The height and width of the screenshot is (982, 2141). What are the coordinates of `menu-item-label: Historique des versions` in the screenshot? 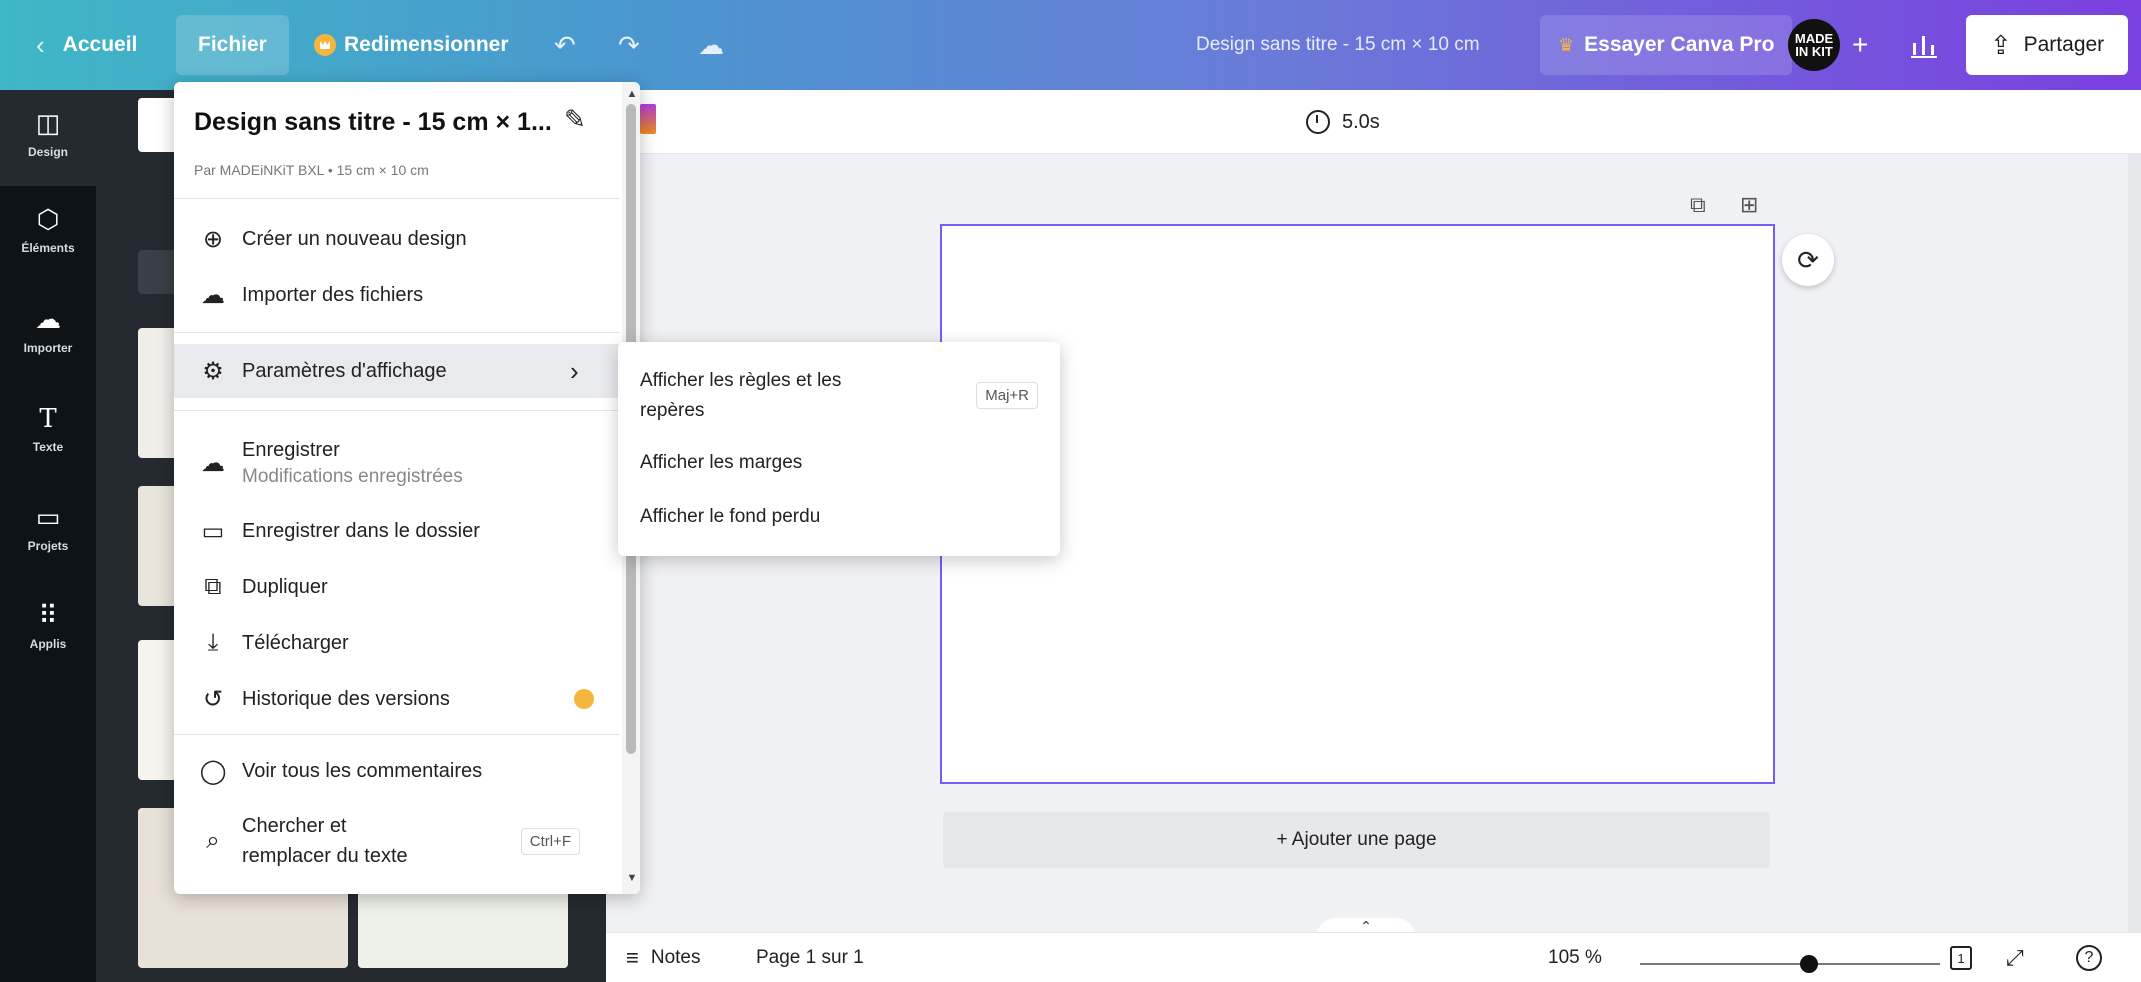 It's located at (346, 698).